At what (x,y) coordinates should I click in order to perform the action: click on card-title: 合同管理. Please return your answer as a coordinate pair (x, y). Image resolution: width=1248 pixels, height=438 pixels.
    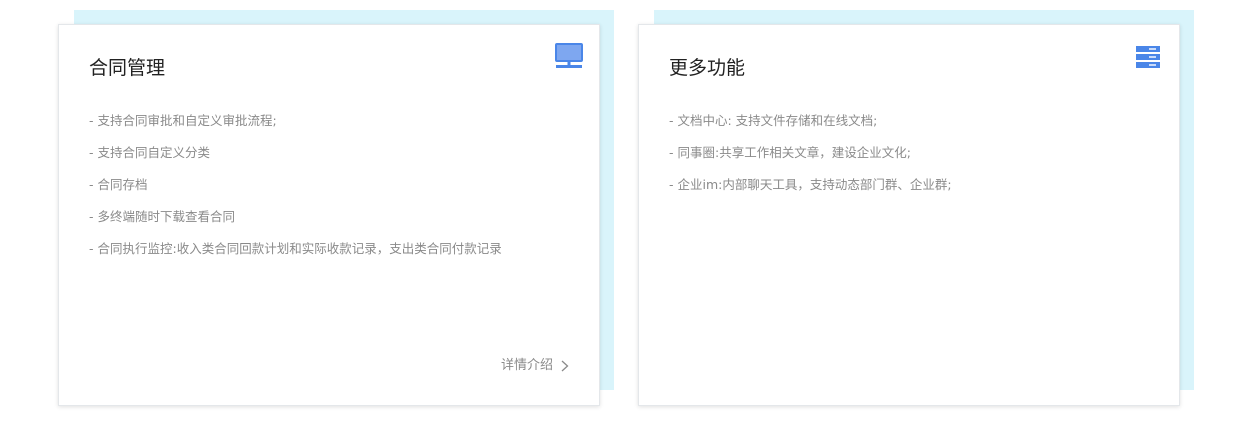
    Looking at the image, I should click on (127, 68).